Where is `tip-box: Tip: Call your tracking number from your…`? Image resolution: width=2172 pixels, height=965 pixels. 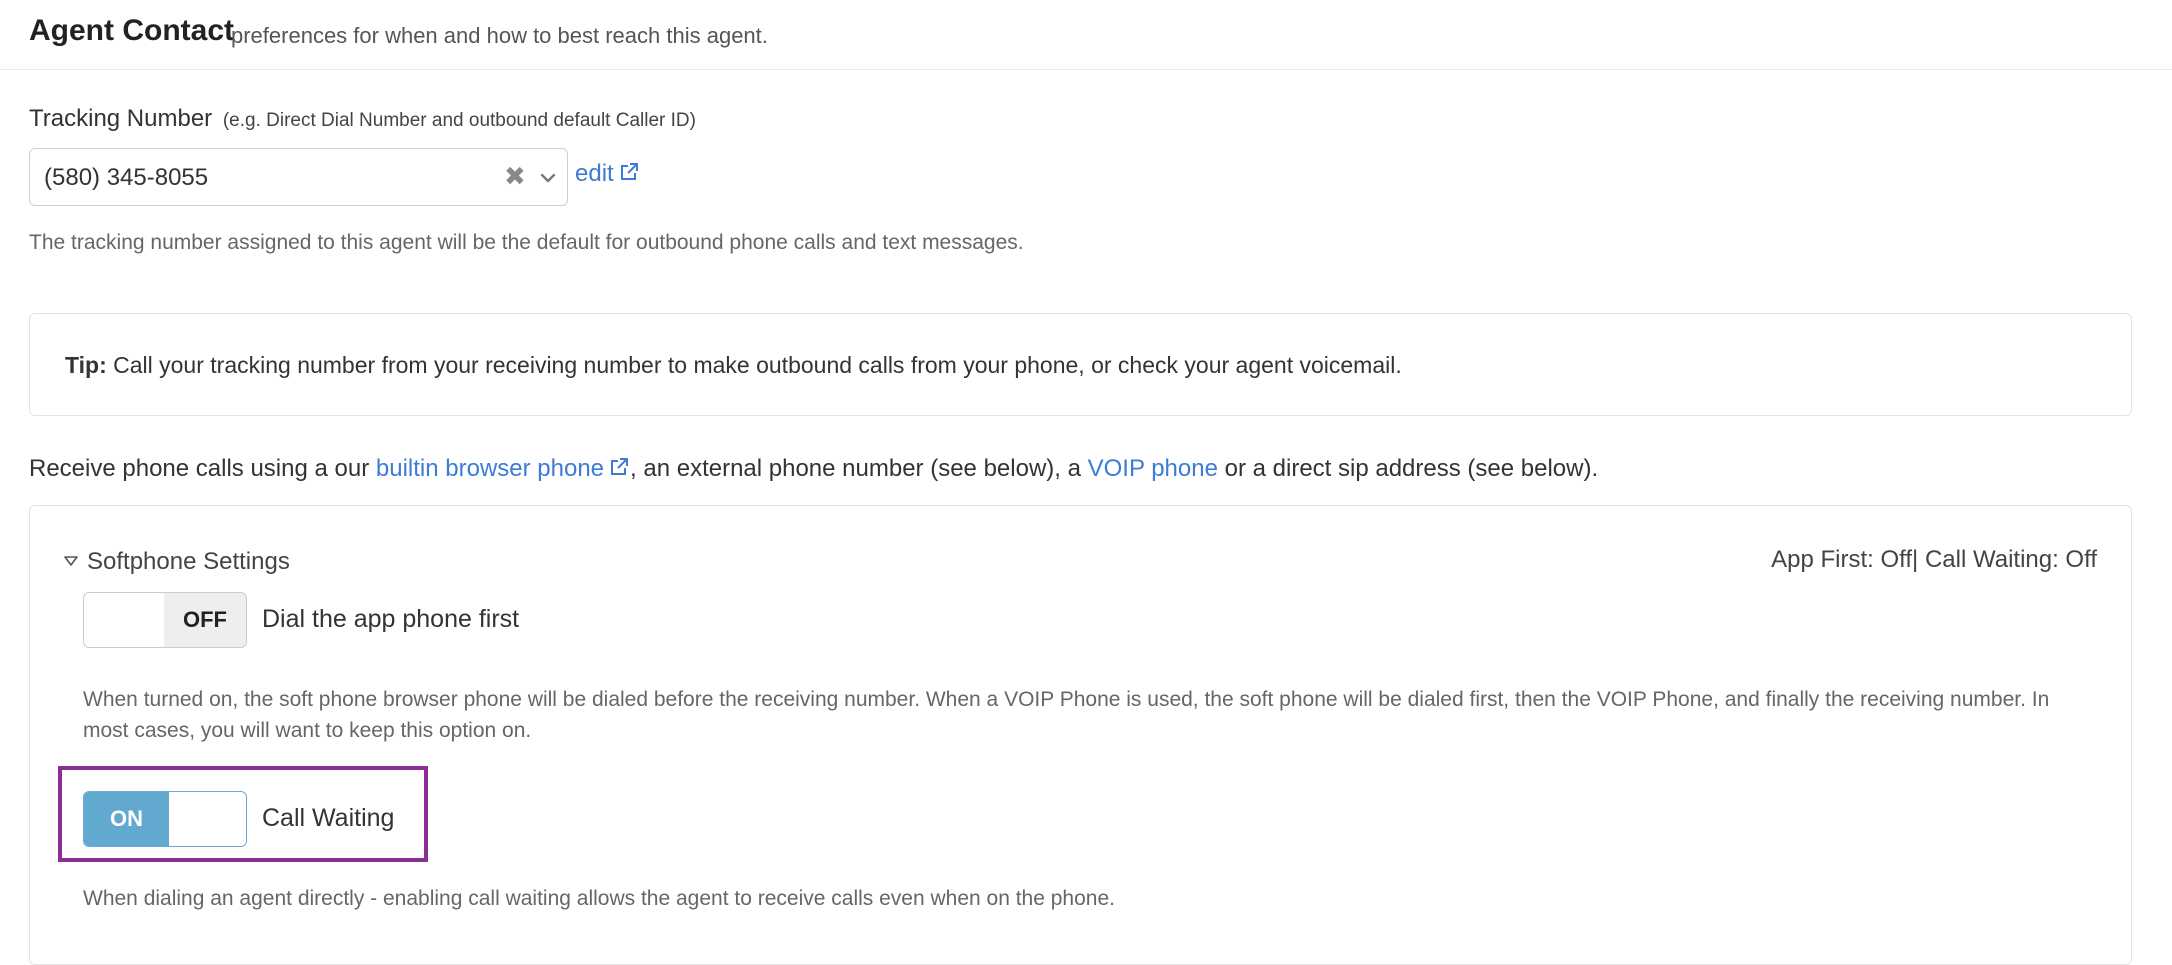
tip-box: Tip: Call your tracking number from your… is located at coordinates (1080, 364).